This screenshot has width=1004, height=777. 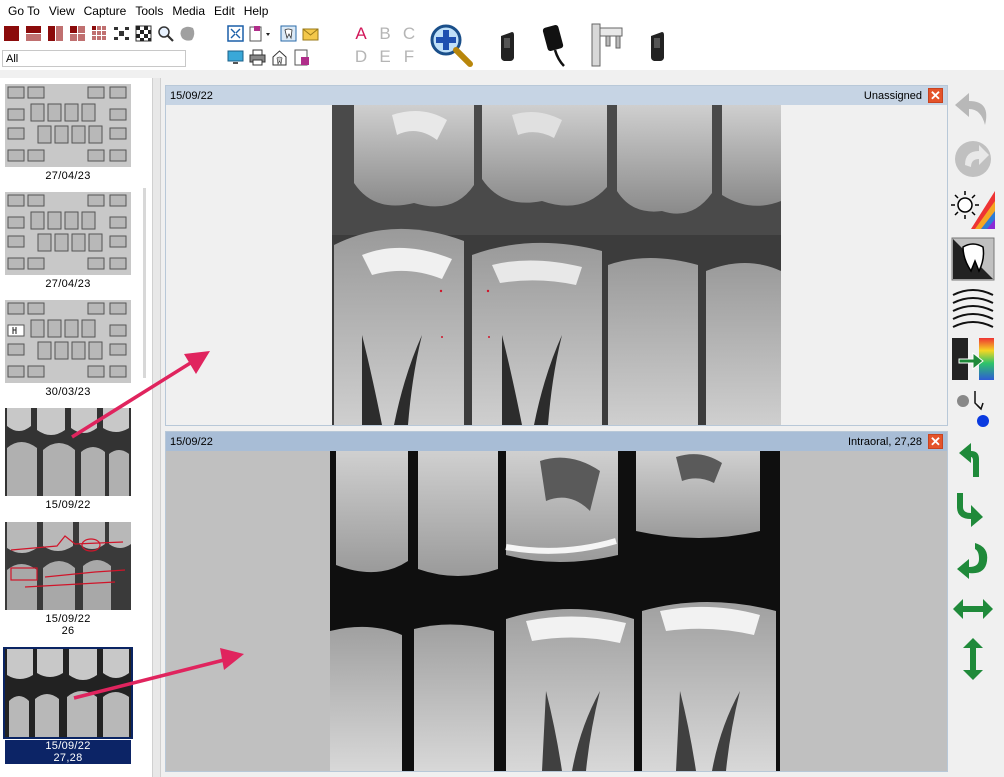 What do you see at coordinates (68, 452) in the screenshot?
I see `xray-thumbnail` at bounding box center [68, 452].